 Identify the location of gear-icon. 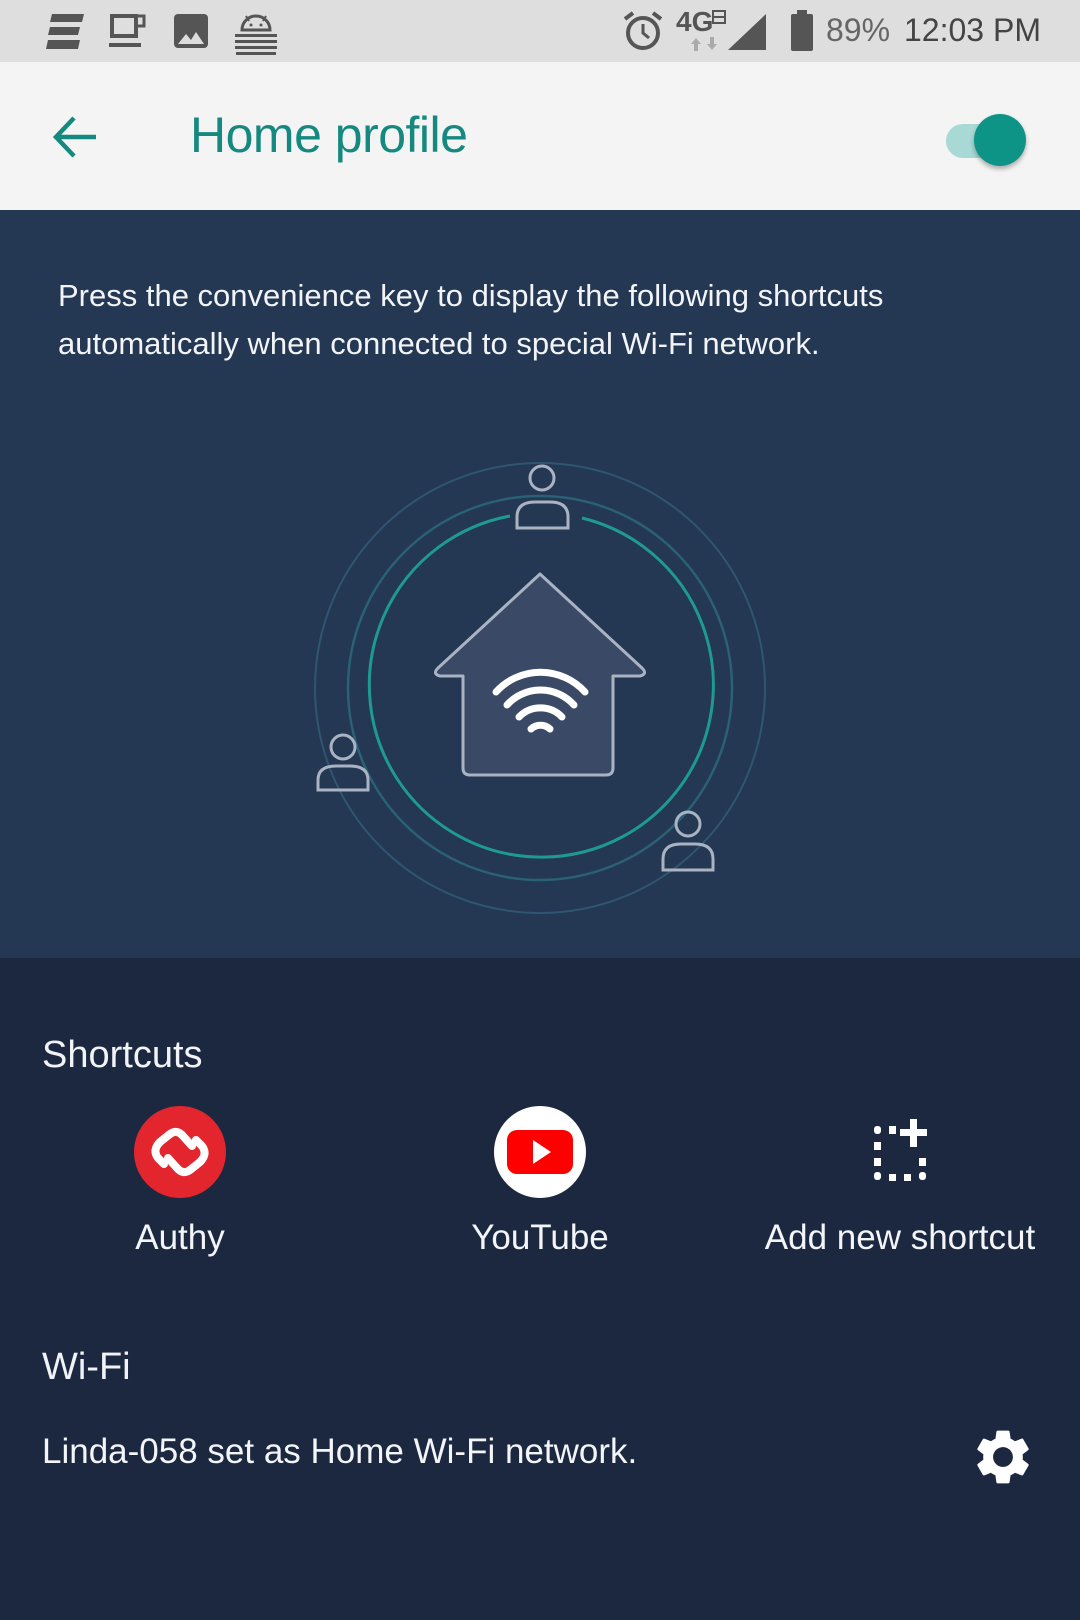
(1003, 1457).